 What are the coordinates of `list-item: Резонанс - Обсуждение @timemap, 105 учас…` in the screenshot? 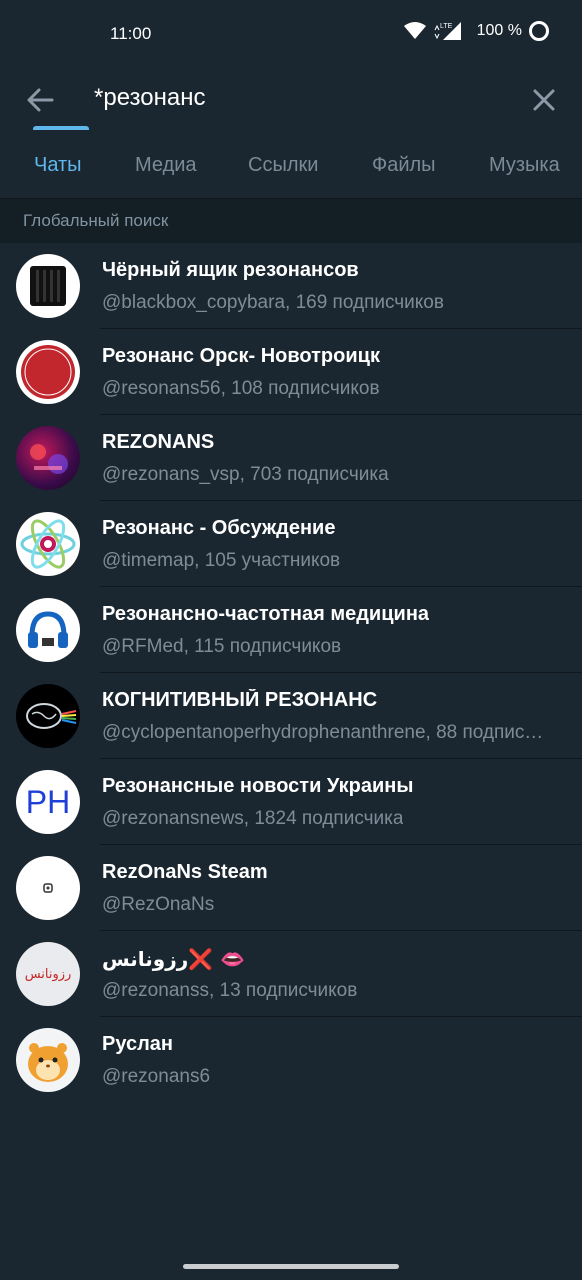 It's located at (291, 544).